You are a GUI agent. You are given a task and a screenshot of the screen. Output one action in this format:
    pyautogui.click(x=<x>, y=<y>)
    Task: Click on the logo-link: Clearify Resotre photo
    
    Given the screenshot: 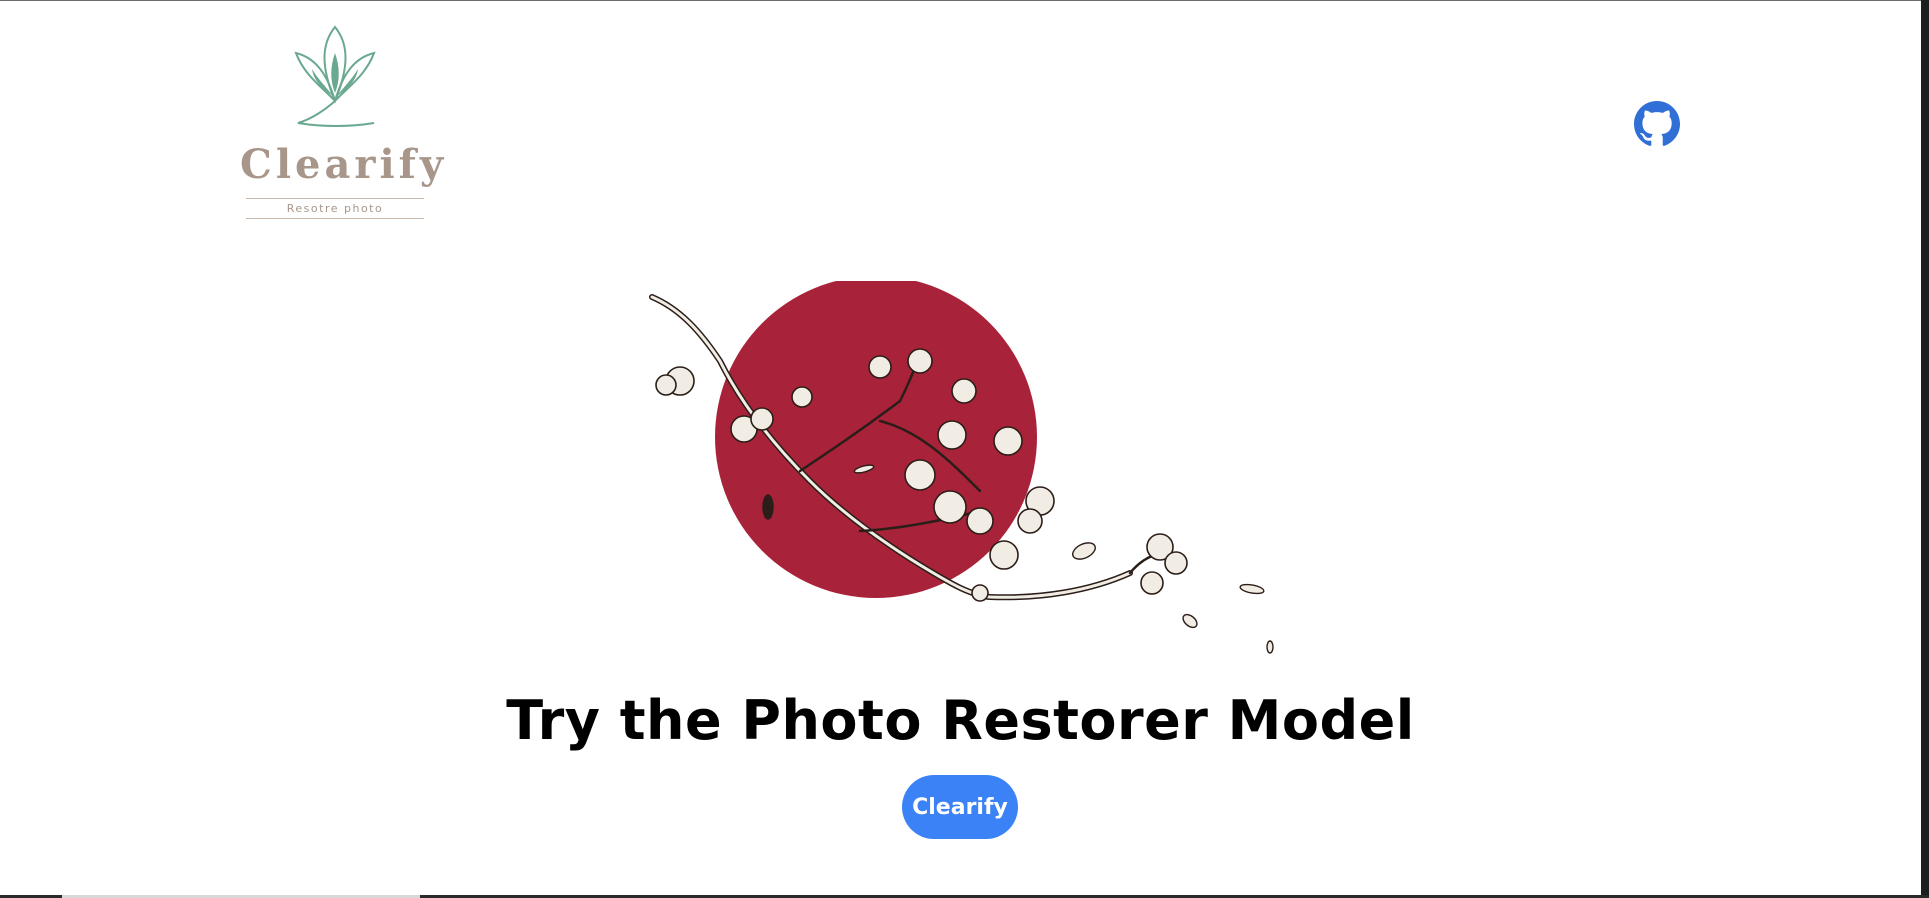 What is the action you would take?
    pyautogui.click(x=344, y=125)
    